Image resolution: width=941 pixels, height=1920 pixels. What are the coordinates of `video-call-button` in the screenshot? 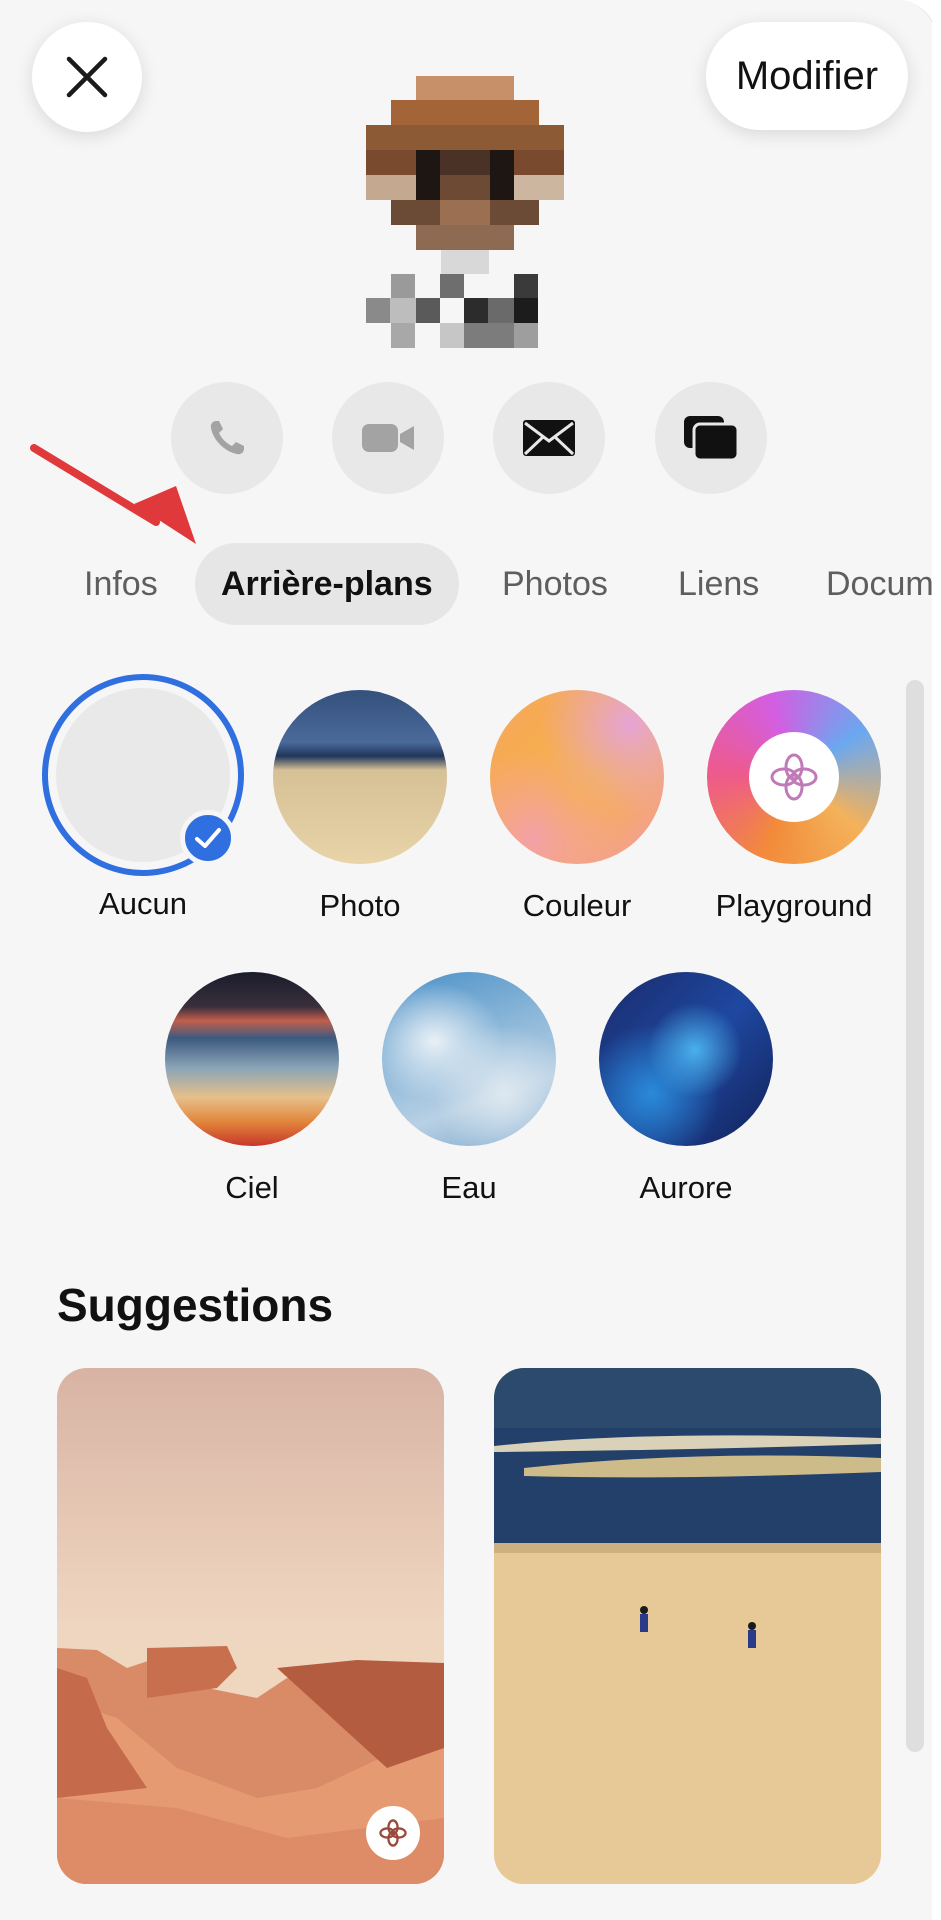 It's located at (388, 438).